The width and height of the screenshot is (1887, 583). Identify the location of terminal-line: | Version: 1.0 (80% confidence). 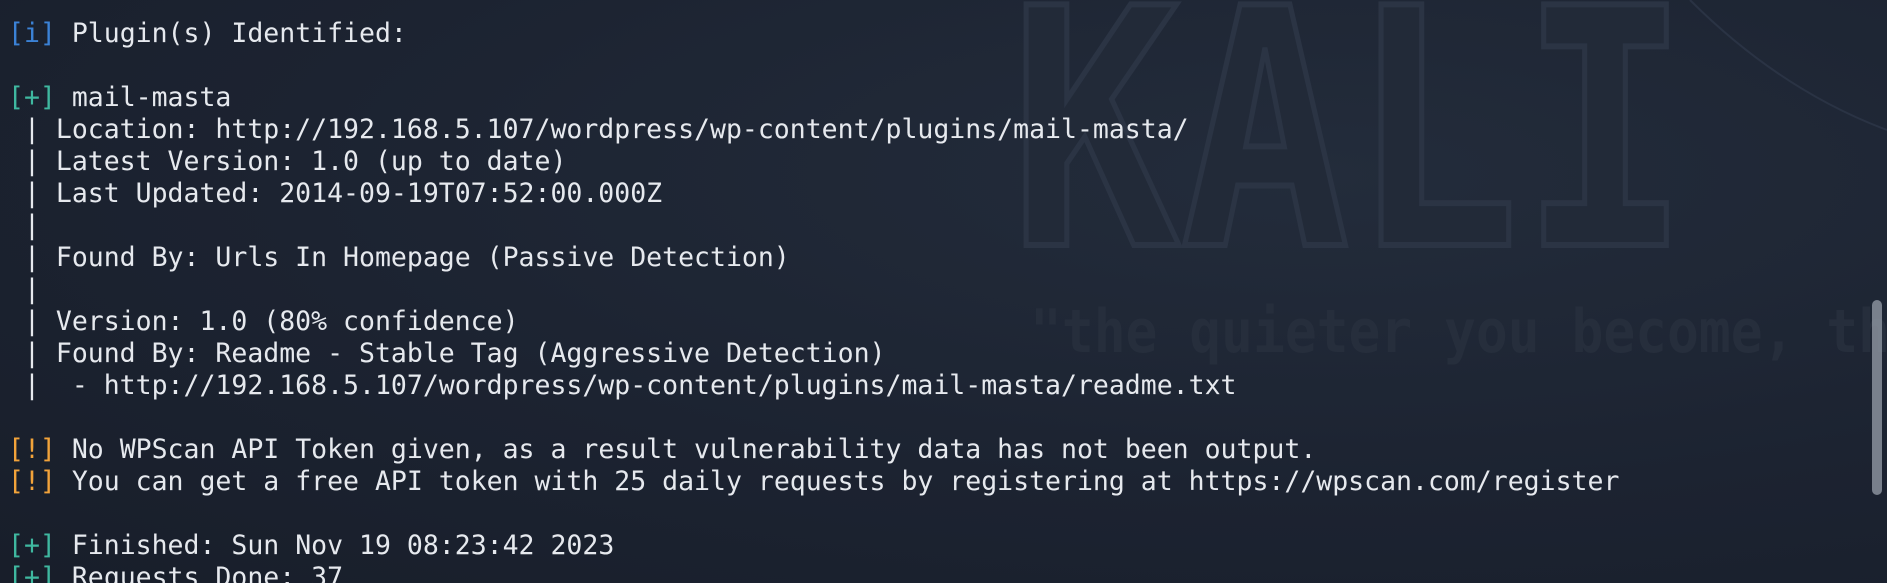
(813, 322).